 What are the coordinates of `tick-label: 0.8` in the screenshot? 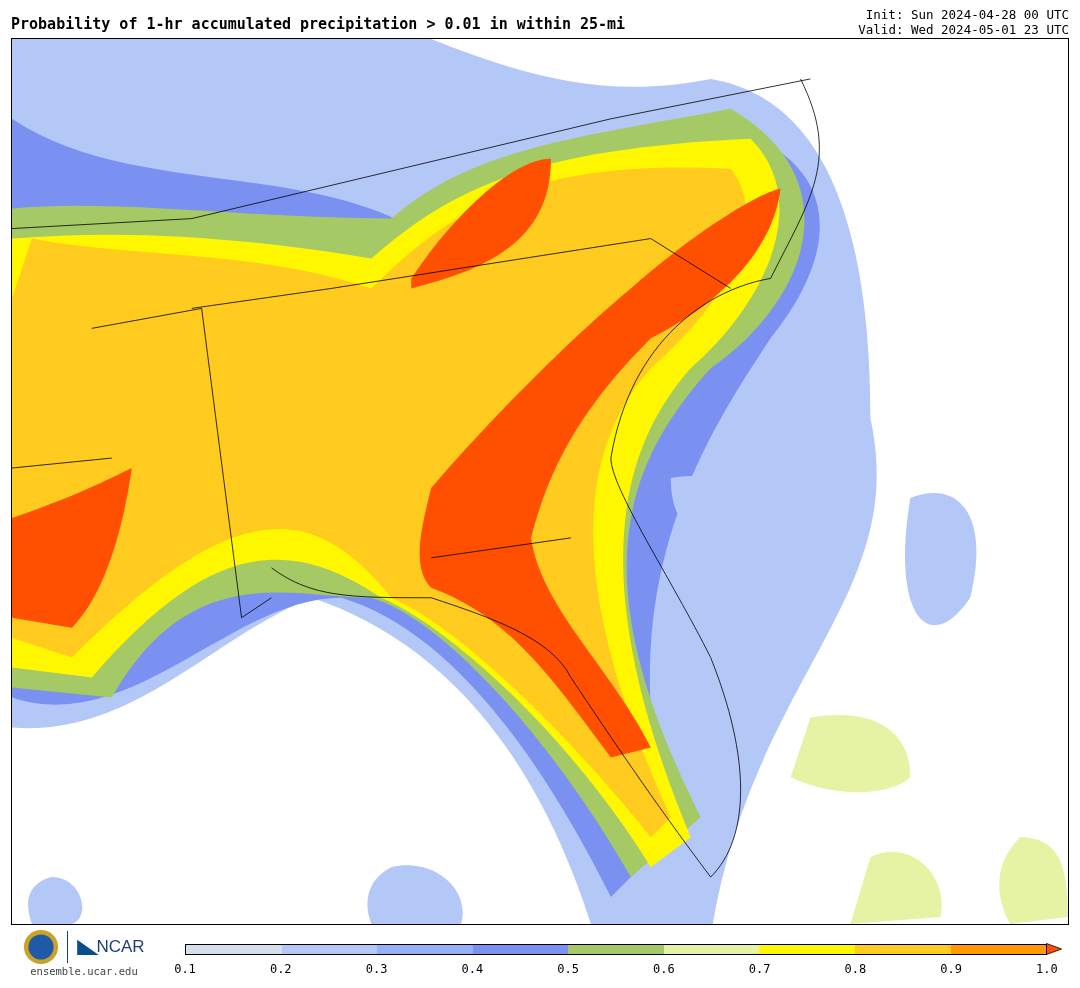 It's located at (855, 969).